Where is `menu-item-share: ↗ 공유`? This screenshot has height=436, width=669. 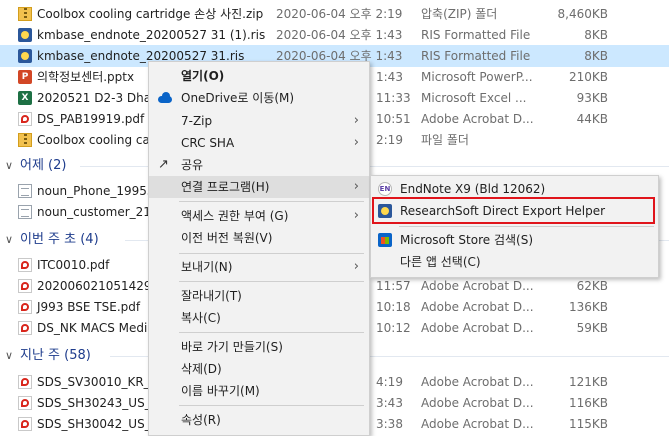 menu-item-share: ↗ 공유 is located at coordinates (259, 165).